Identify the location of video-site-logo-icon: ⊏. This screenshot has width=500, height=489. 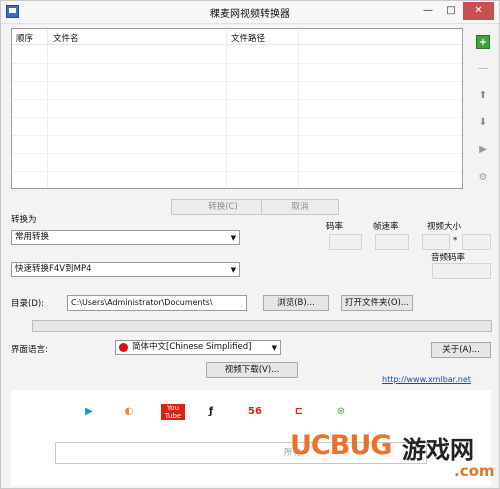
(299, 412).